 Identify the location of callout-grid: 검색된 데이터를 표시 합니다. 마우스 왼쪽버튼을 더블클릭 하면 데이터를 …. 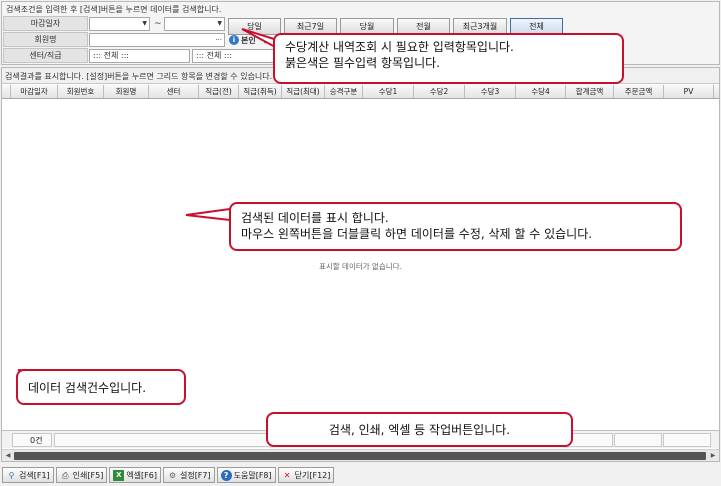
(455, 226).